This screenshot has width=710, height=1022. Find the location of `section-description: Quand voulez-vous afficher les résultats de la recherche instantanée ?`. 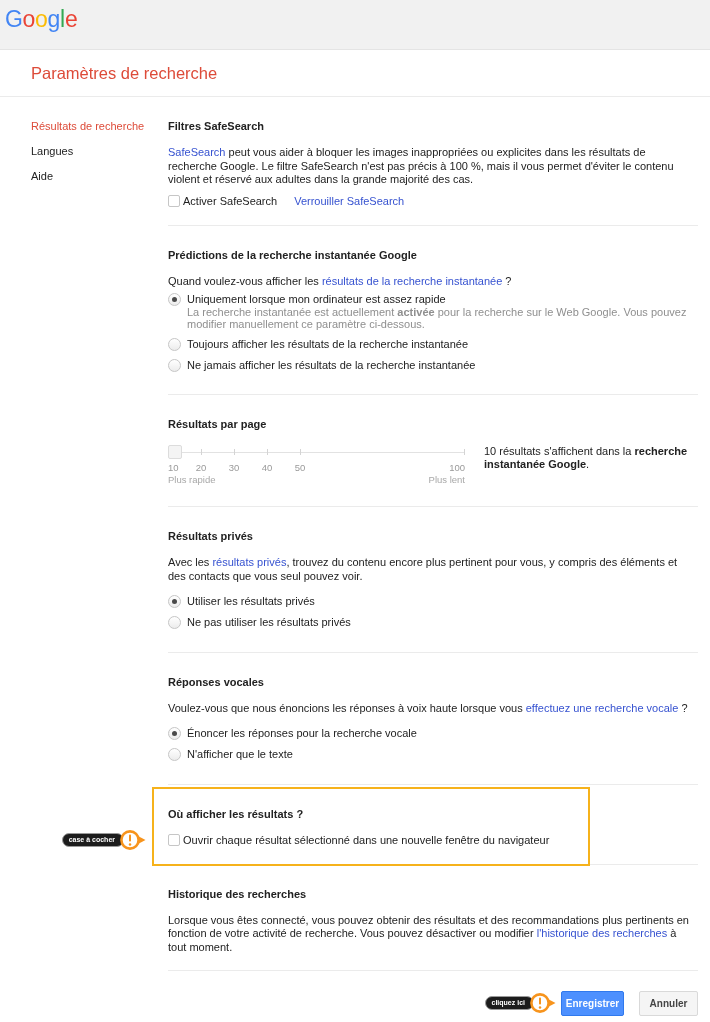

section-description: Quand voulez-vous afficher les résultats de la recherche instantanée ? is located at coordinates (340, 282).